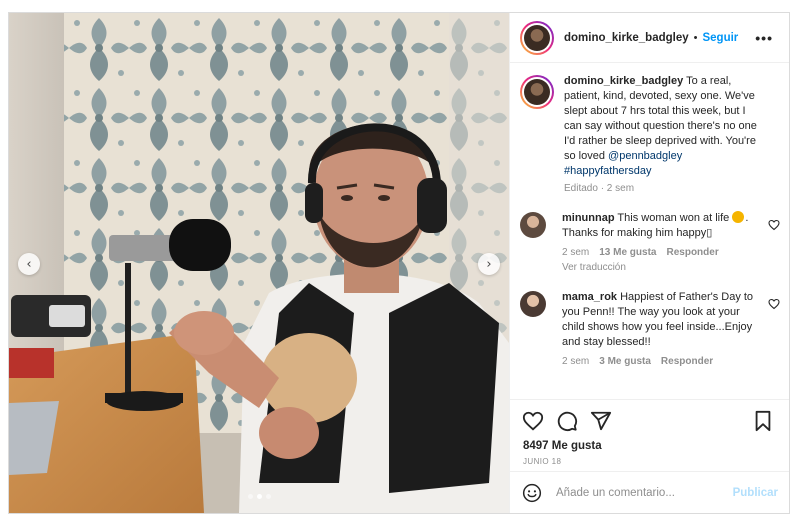  I want to click on slide-indicator, so click(259, 496).